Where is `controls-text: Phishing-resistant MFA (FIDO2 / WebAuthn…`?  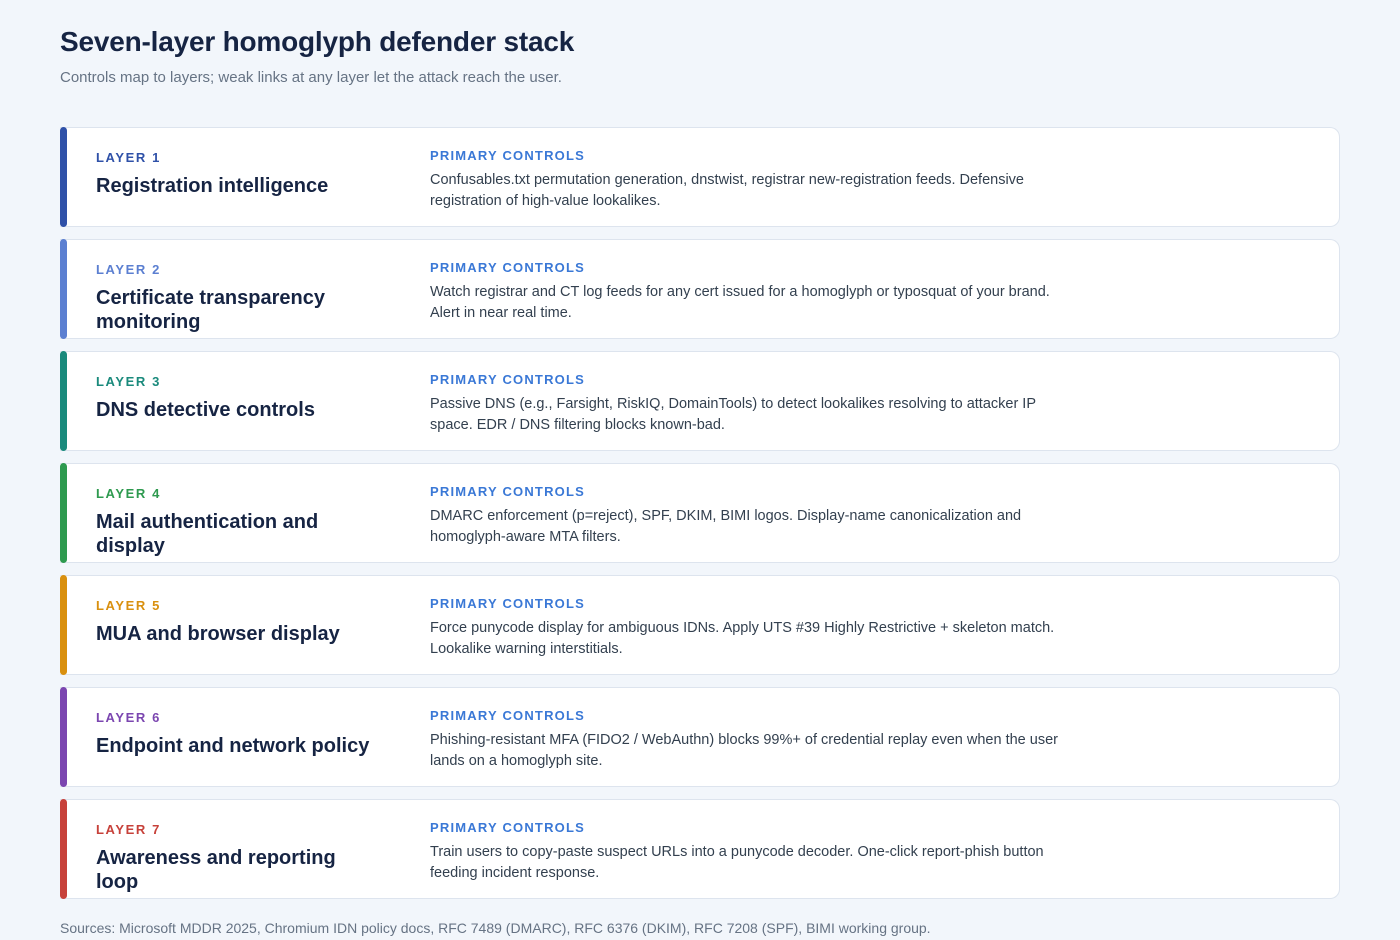
controls-text: Phishing-resistant MFA (FIDO2 / WebAuthn… is located at coordinates (744, 750).